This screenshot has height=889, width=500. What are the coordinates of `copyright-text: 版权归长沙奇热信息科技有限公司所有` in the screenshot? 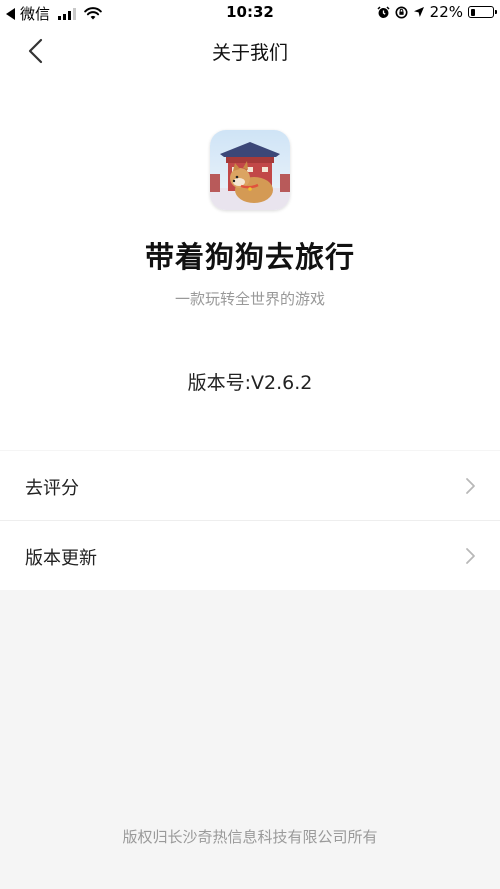 It's located at (250, 837).